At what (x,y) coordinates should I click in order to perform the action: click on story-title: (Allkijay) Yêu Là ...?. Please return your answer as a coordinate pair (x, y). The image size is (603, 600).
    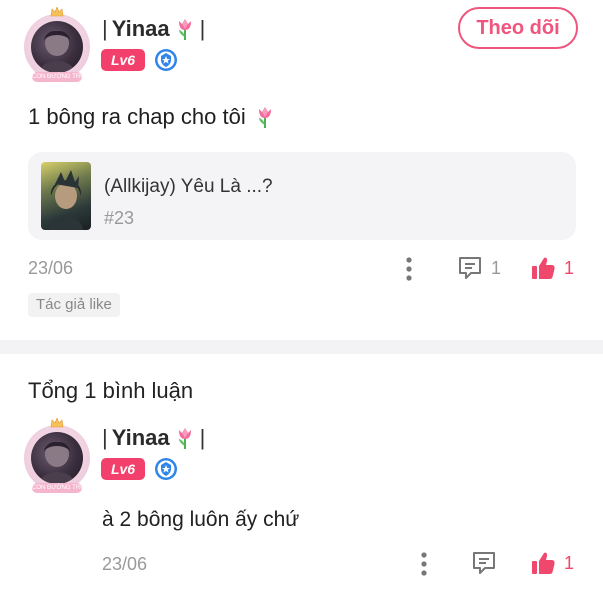
    Looking at the image, I should click on (188, 186).